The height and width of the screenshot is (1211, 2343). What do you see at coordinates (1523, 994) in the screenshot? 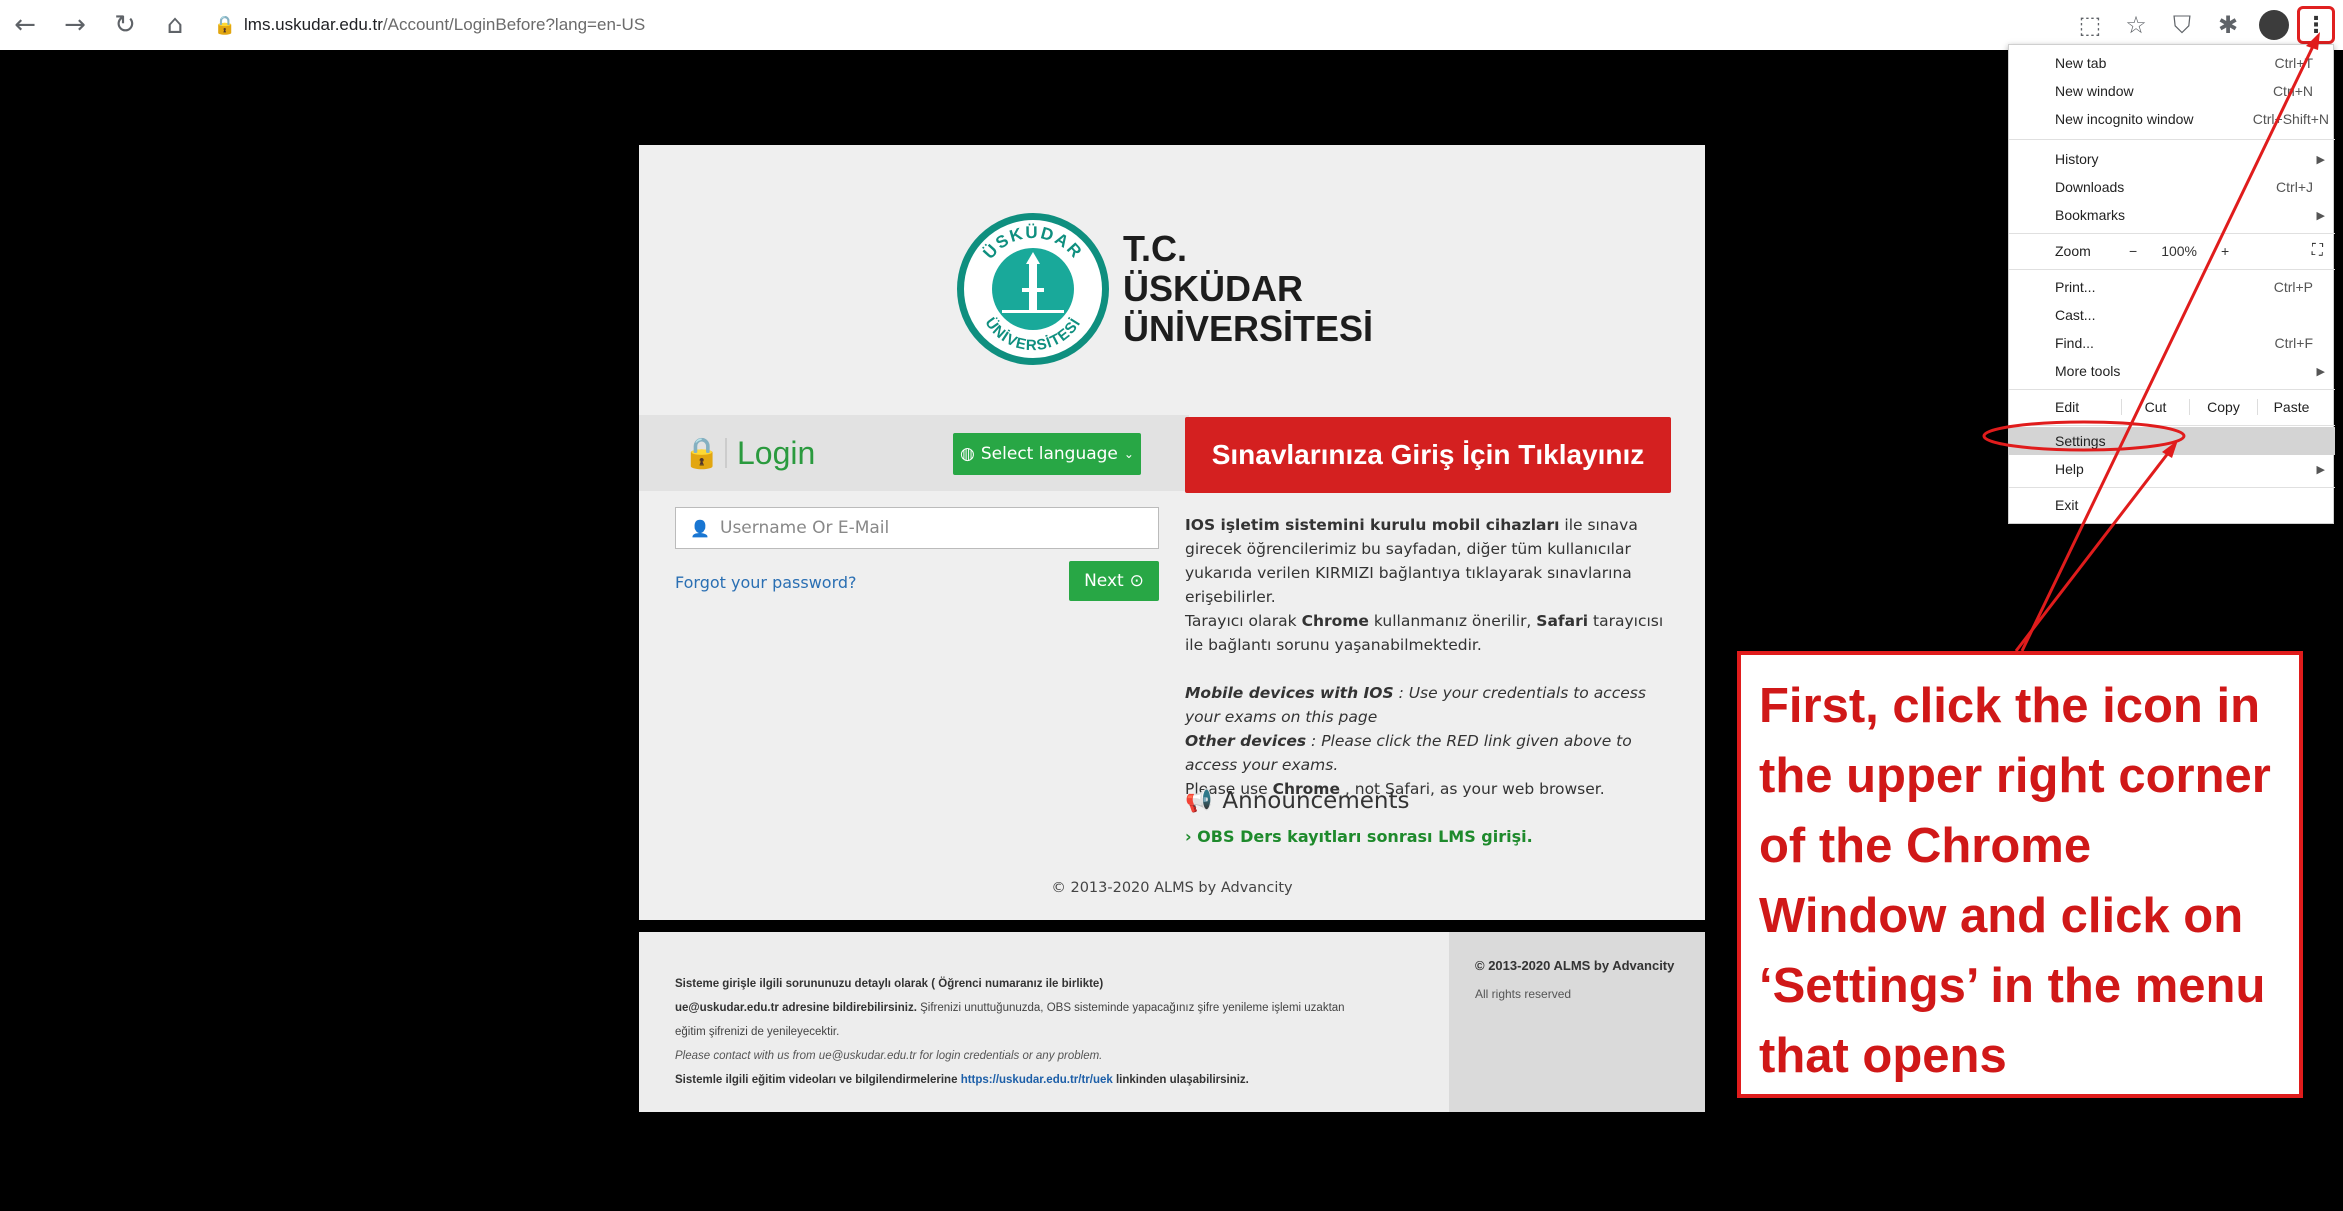
I see `footer-rights: All rights reserved` at bounding box center [1523, 994].